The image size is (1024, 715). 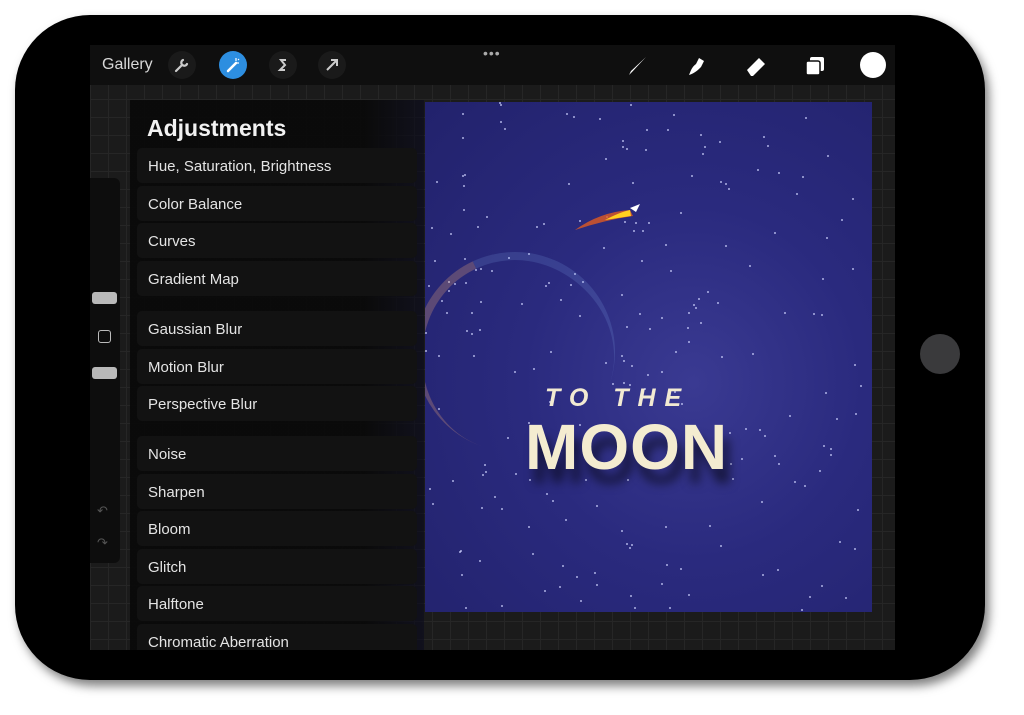 What do you see at coordinates (127, 65) in the screenshot?
I see `gallery-button: Gallery` at bounding box center [127, 65].